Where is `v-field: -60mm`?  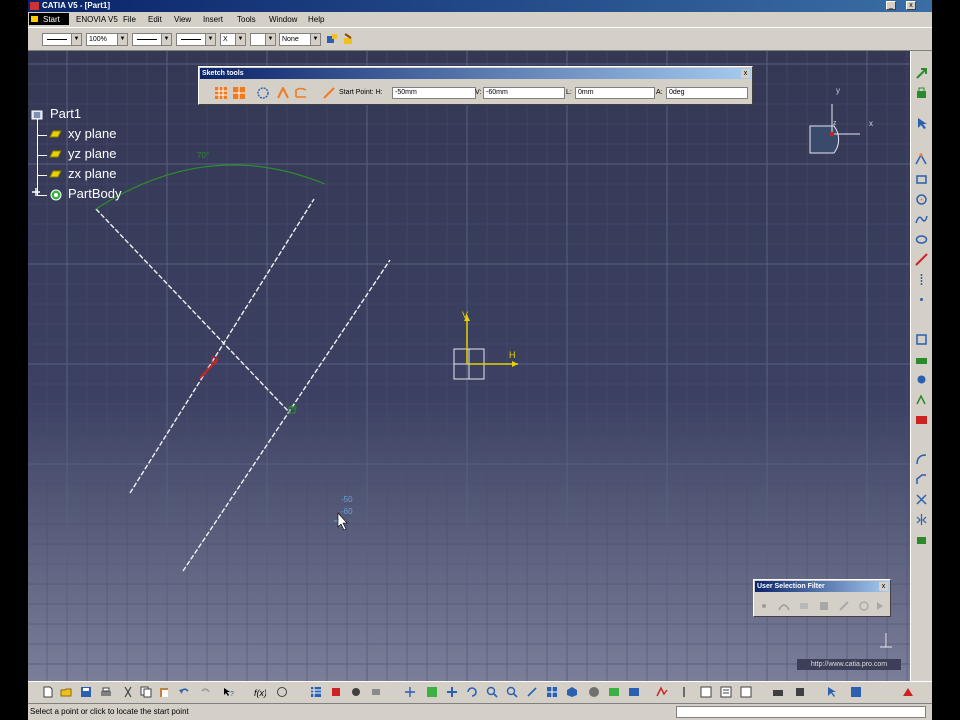
v-field: -60mm is located at coordinates (524, 93).